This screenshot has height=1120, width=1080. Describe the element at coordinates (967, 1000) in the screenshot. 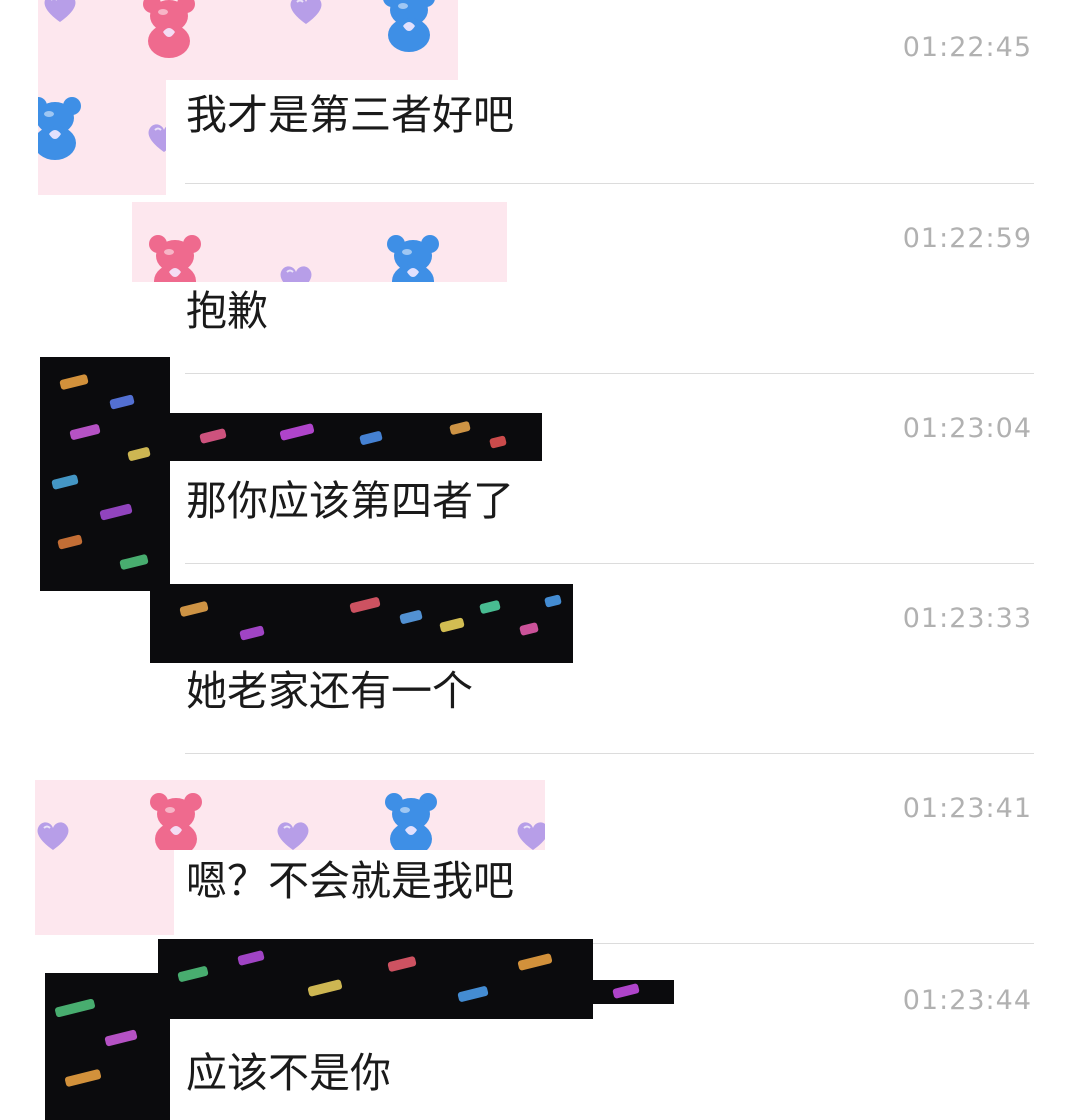

I see `message-timestamp: 01:23:44` at that location.